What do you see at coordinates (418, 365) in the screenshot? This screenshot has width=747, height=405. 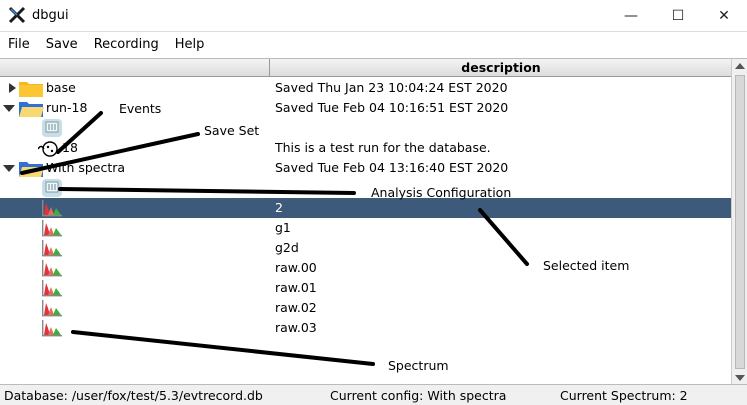 I see `annotation-spectrum: Spectrum` at bounding box center [418, 365].